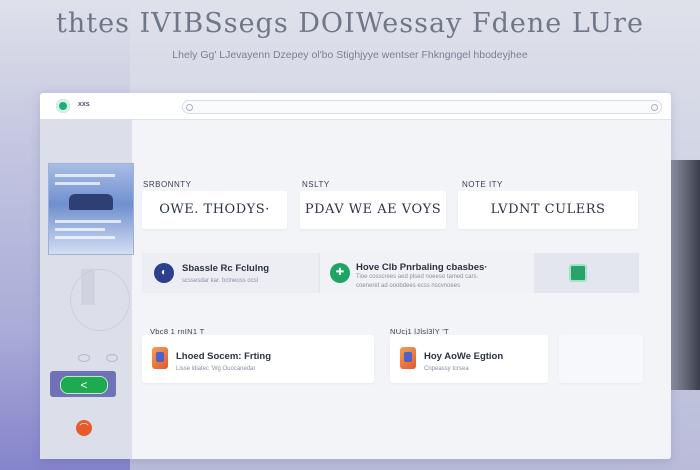  What do you see at coordinates (316, 184) in the screenshot?
I see `stat-label: NSLTY` at bounding box center [316, 184].